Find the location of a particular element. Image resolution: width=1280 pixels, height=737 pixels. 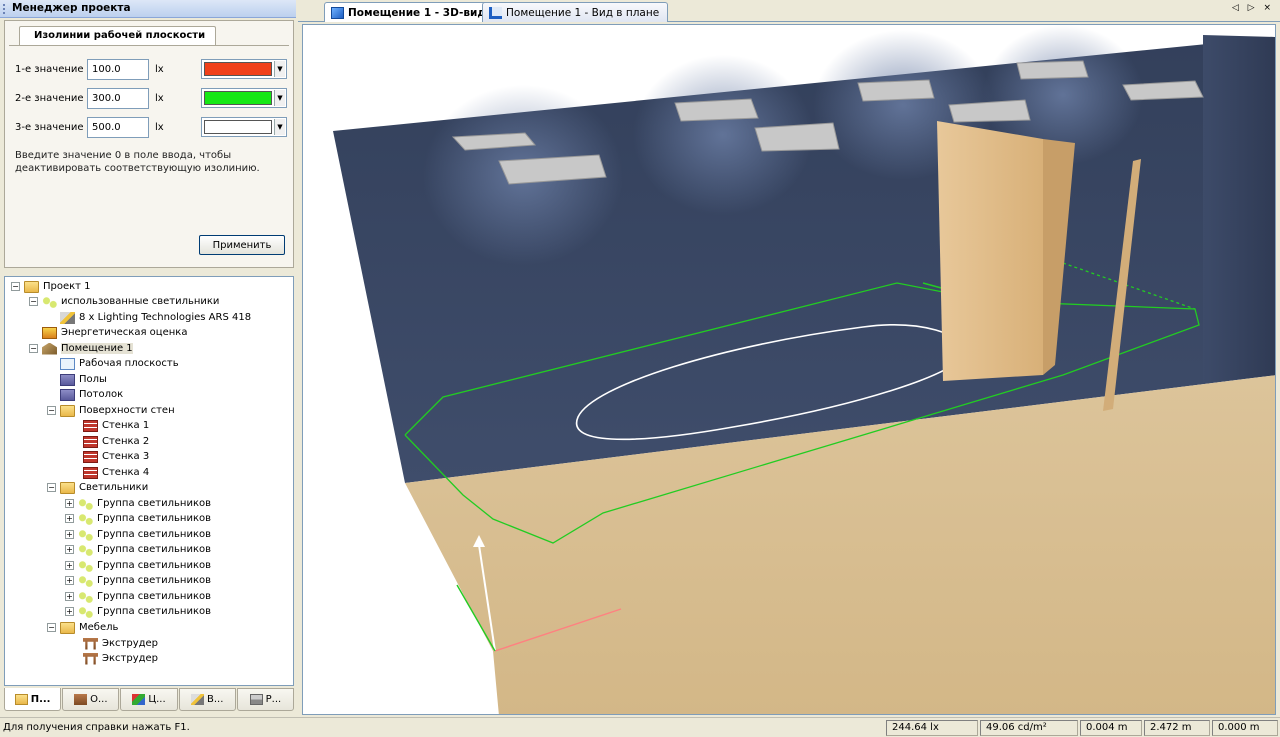

tree-label: Стенка 3 is located at coordinates (126, 456).